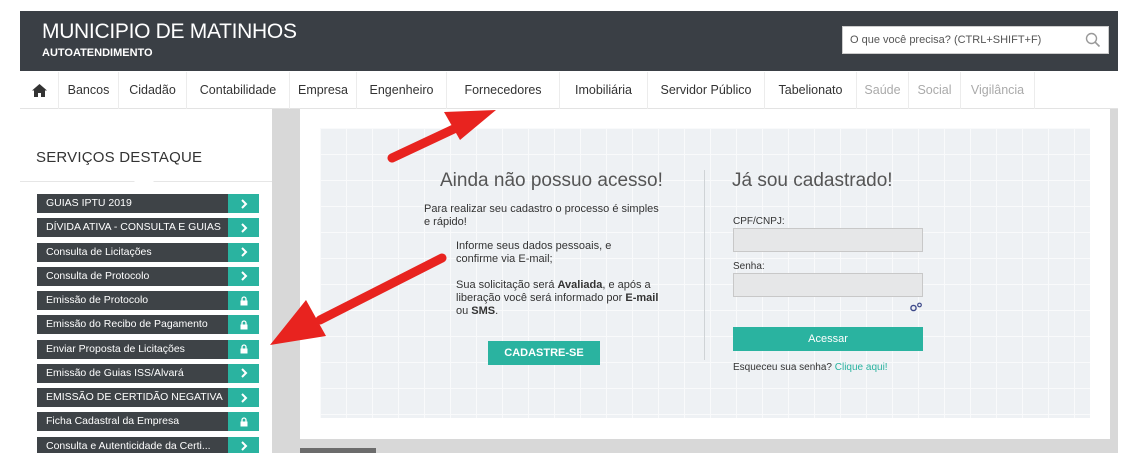 The image size is (1134, 453). I want to click on service-item: Emissão de Guias ISS/Alvará, so click(148, 373).